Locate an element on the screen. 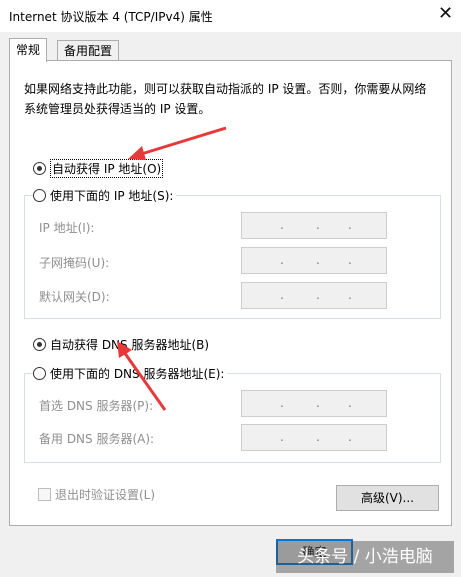  arrow-to-dns-auto is located at coordinates (142, 376).